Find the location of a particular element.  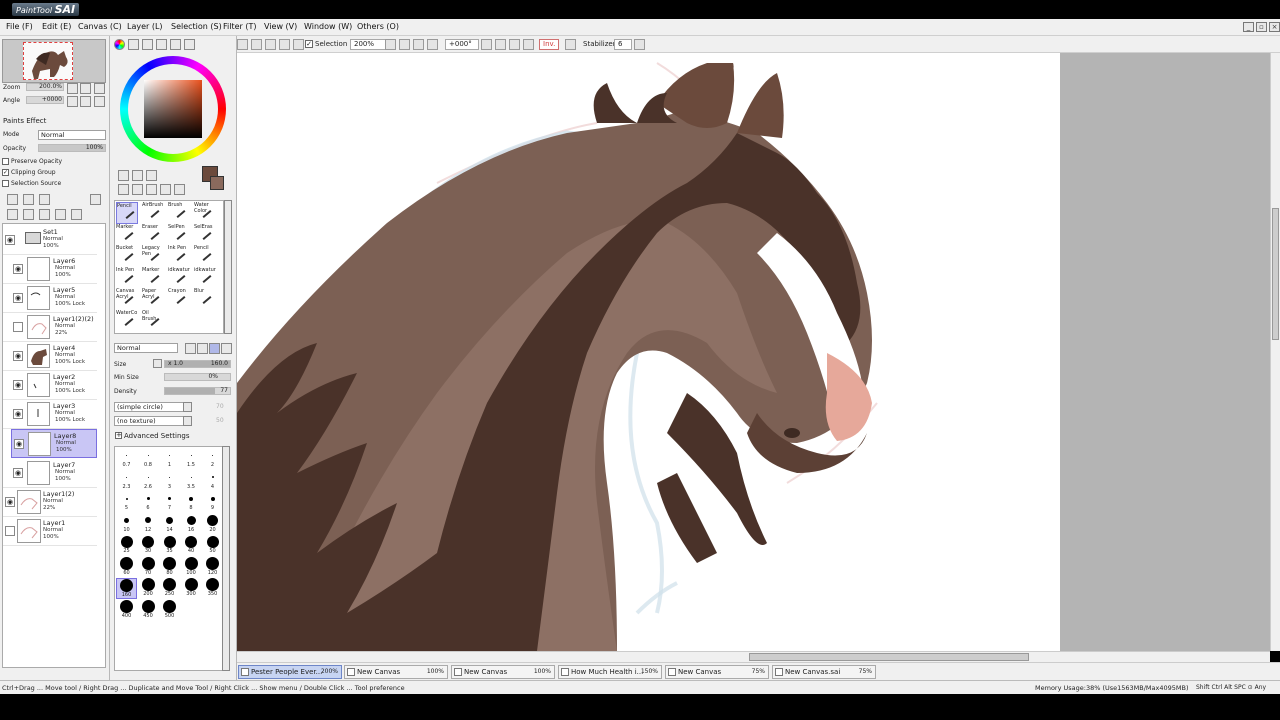

tool-slot: SelEras is located at coordinates (205, 235).